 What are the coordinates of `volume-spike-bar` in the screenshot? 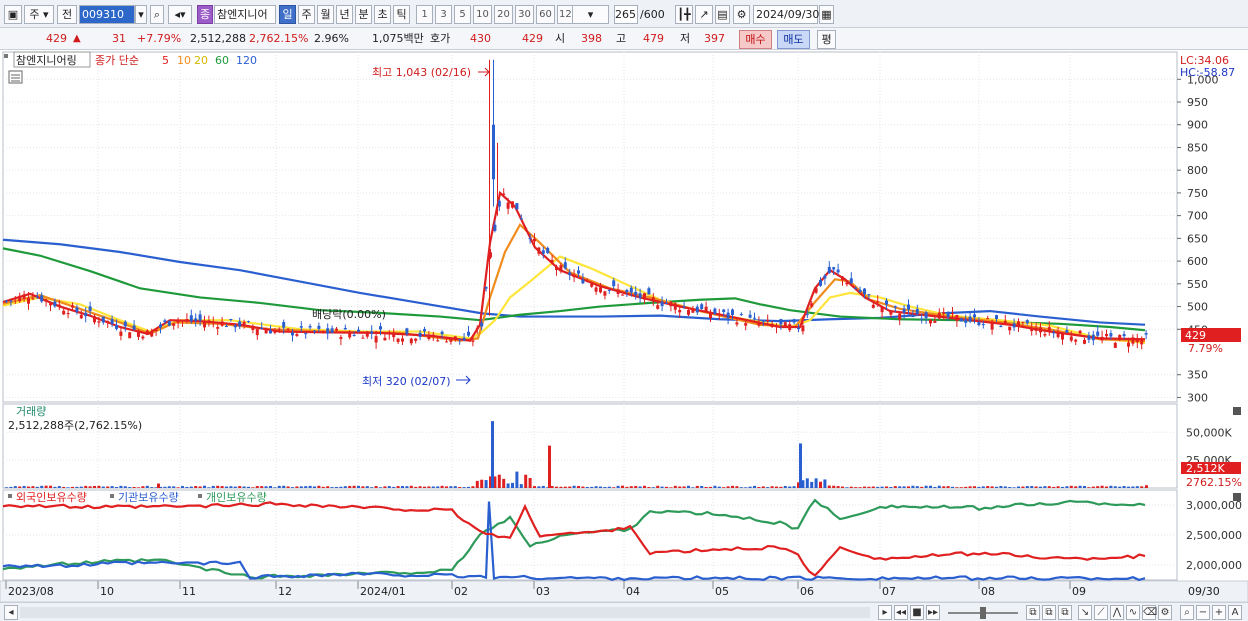 It's located at (1146, 486).